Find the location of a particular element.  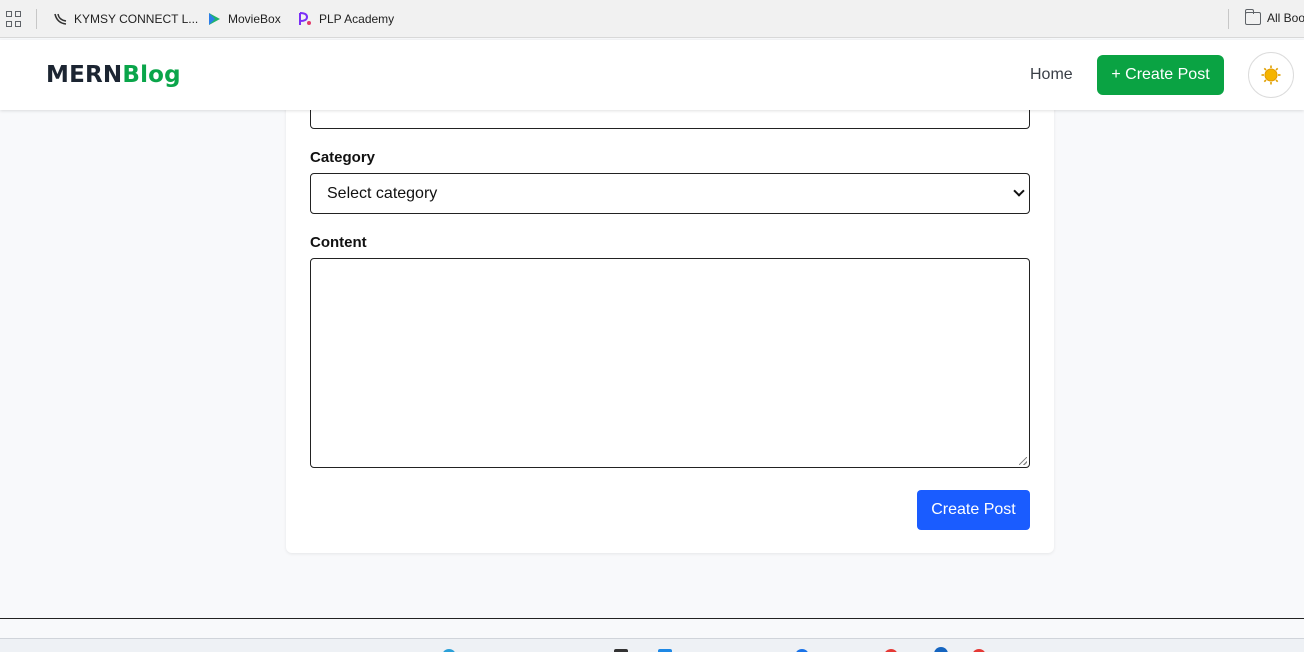

nav-home-link: Home is located at coordinates (1051, 75).